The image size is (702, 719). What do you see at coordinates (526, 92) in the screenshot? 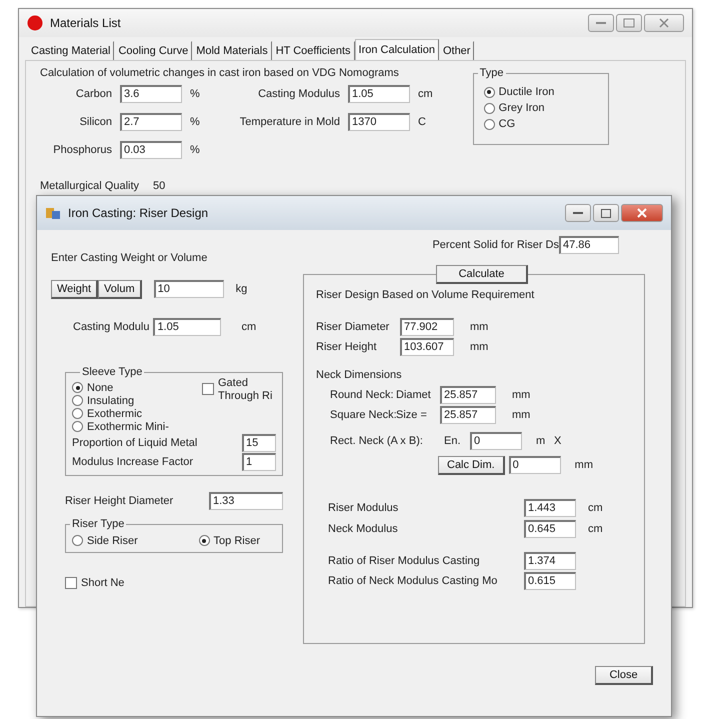
I see `radio-label: Ductile Iron` at bounding box center [526, 92].